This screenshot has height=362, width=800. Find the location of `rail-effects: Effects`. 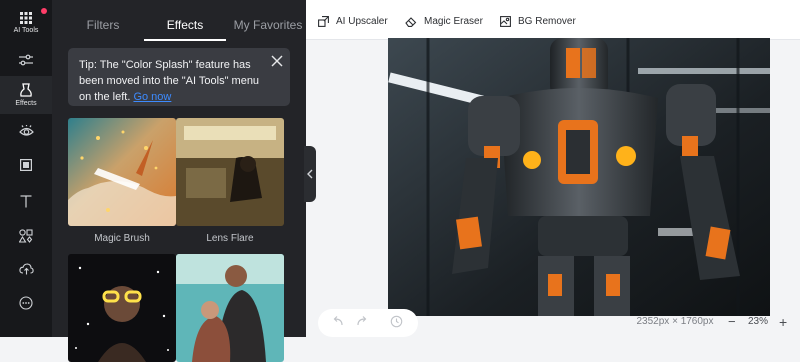

rail-effects: Effects is located at coordinates (26, 95).